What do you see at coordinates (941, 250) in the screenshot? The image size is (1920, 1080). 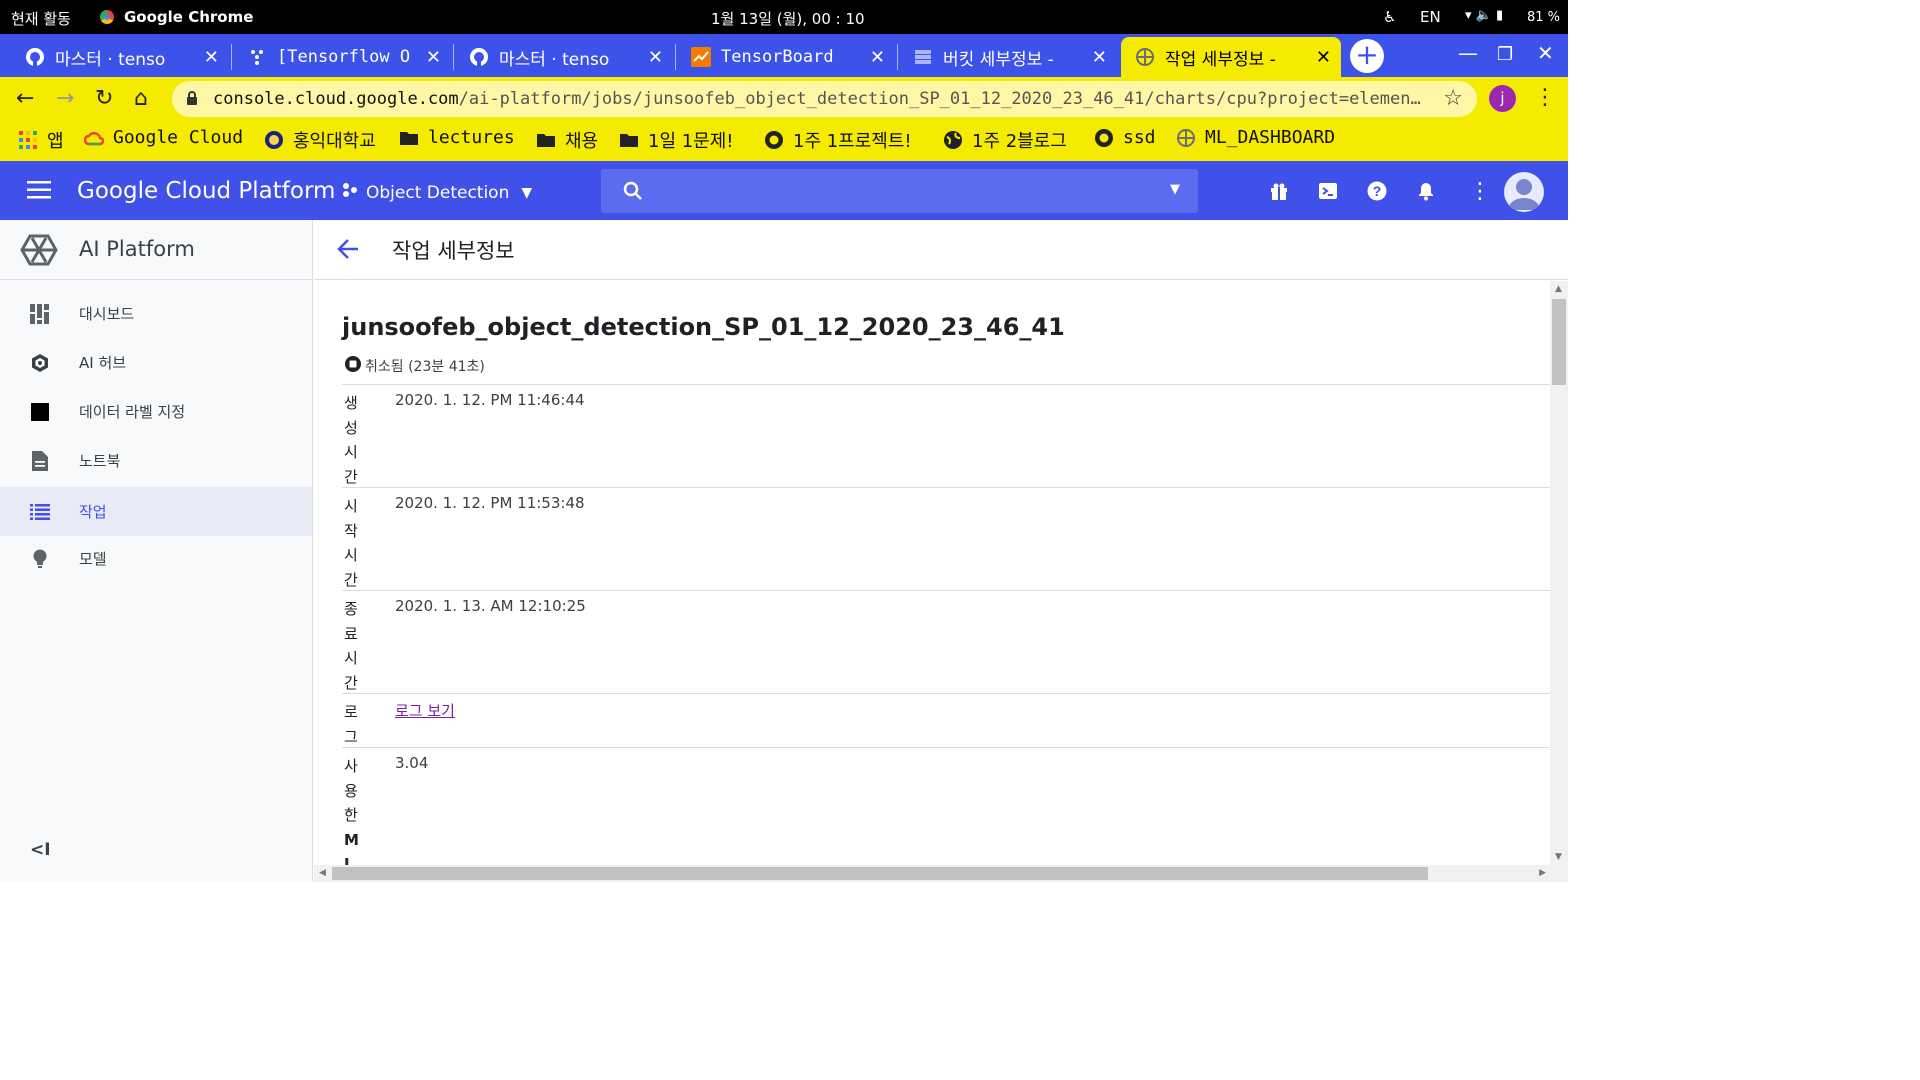 I see `page-header: 작업 세부정보` at bounding box center [941, 250].